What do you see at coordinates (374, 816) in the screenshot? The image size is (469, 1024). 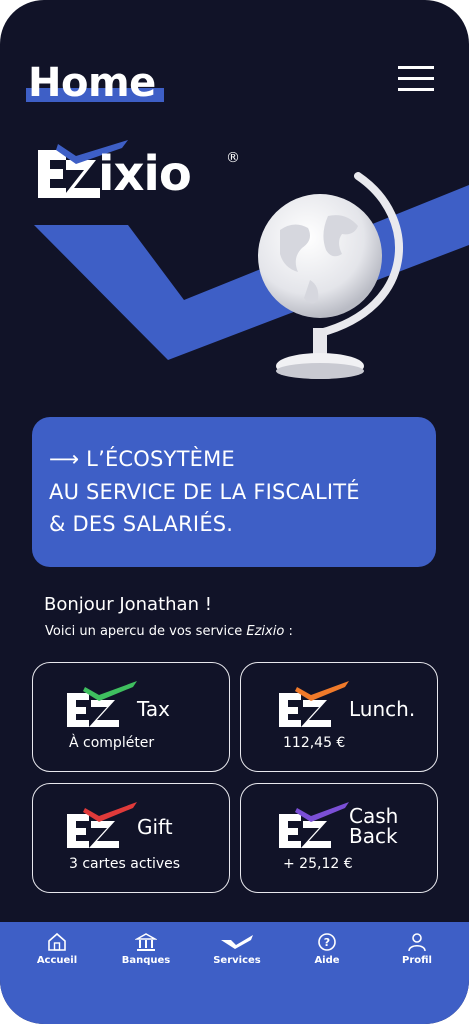 I see `service-name-cash: Cash` at bounding box center [374, 816].